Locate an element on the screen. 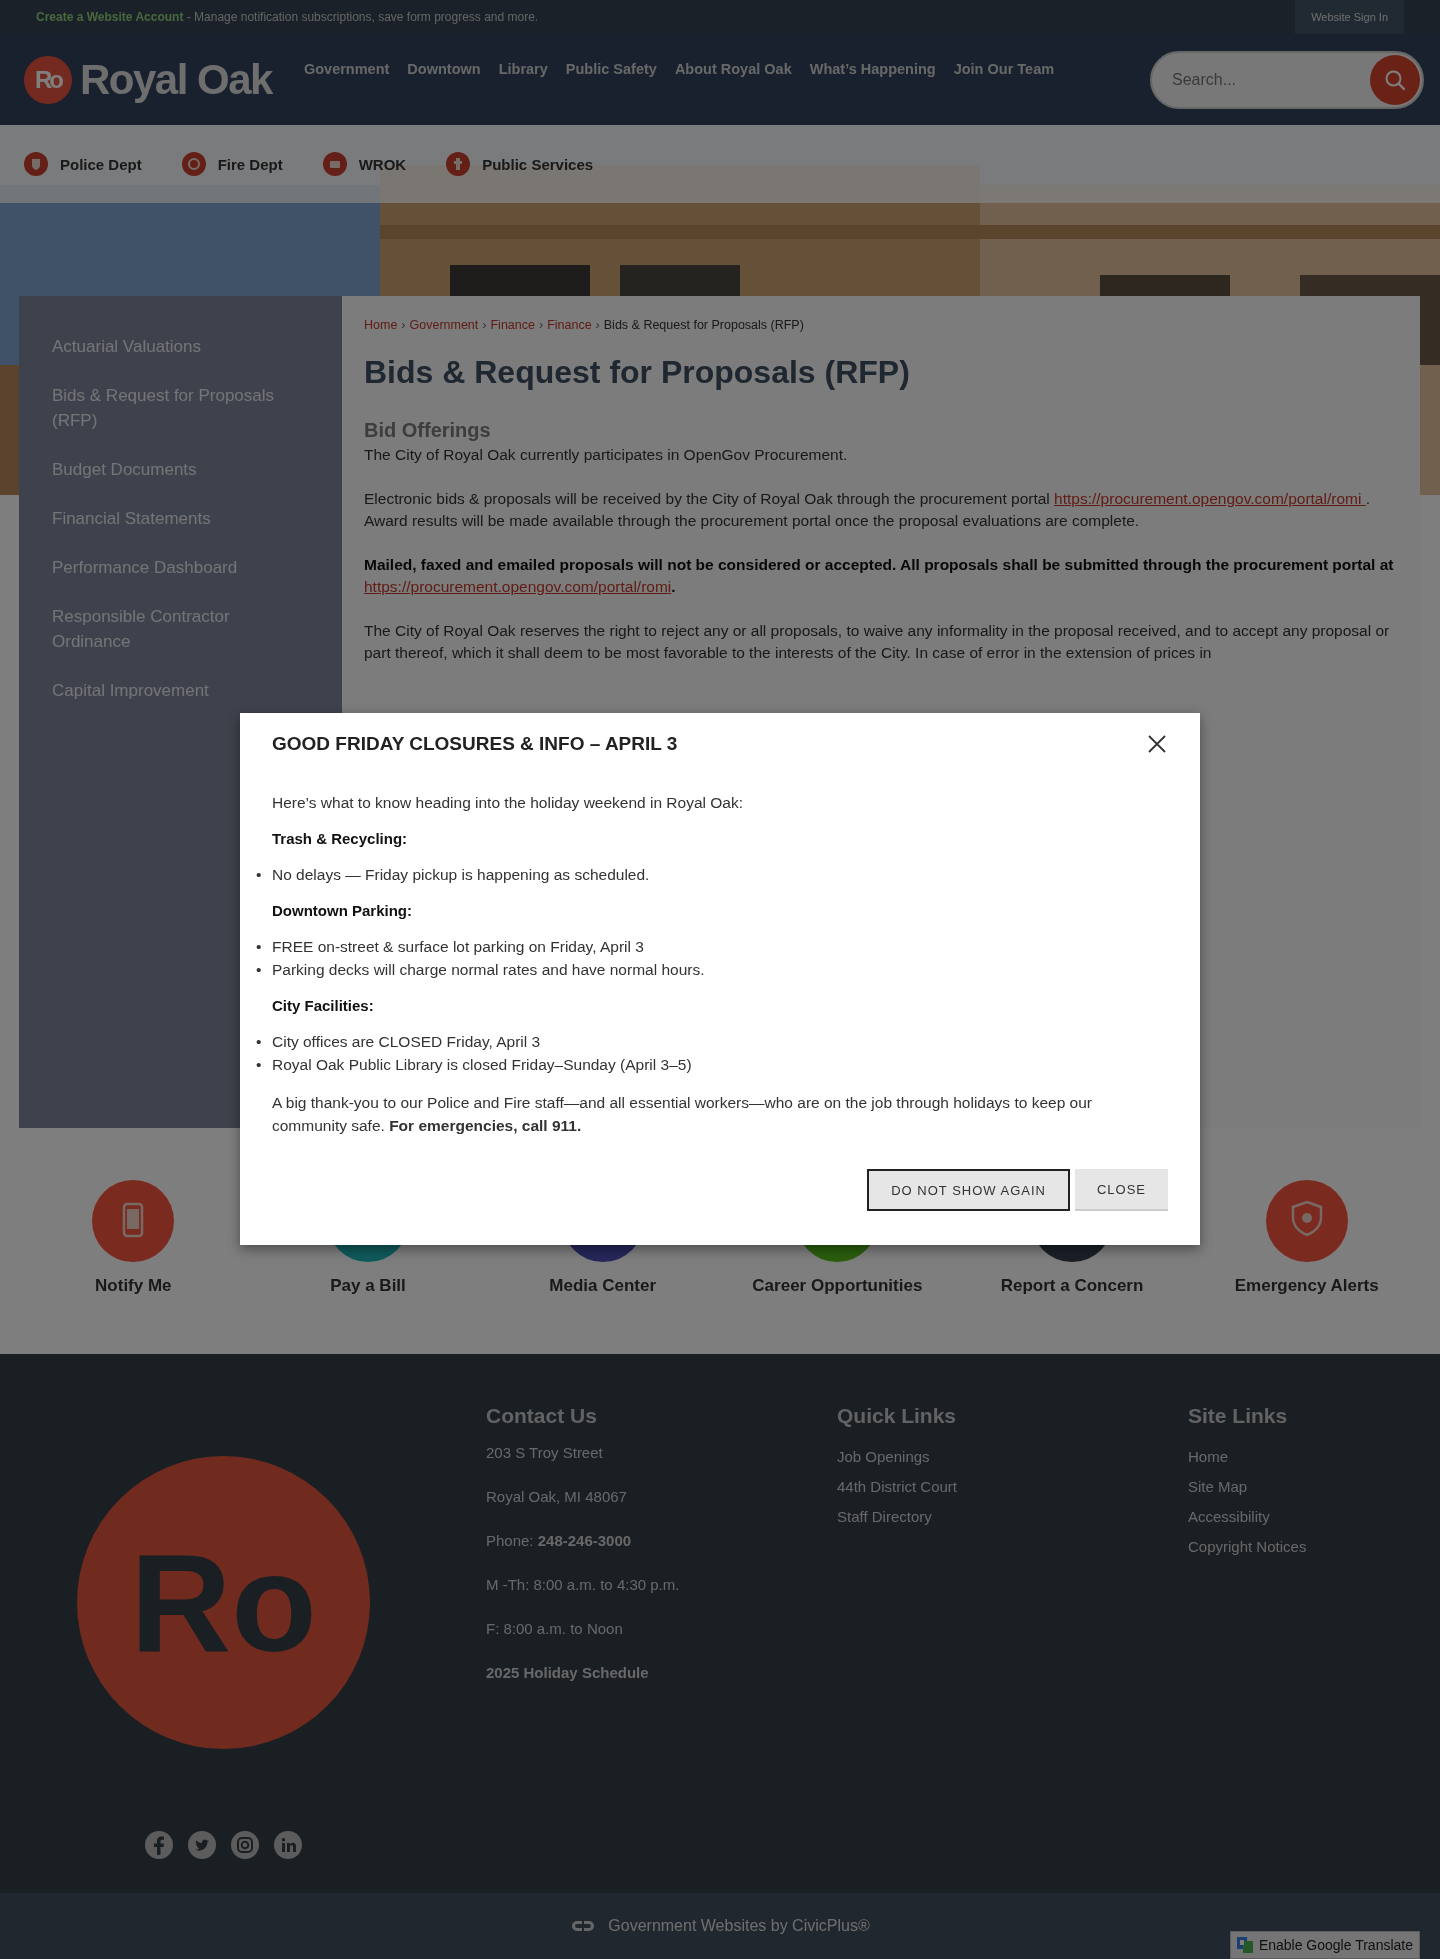 The height and width of the screenshot is (1959, 1440). facebook-icon is located at coordinates (159, 1845).